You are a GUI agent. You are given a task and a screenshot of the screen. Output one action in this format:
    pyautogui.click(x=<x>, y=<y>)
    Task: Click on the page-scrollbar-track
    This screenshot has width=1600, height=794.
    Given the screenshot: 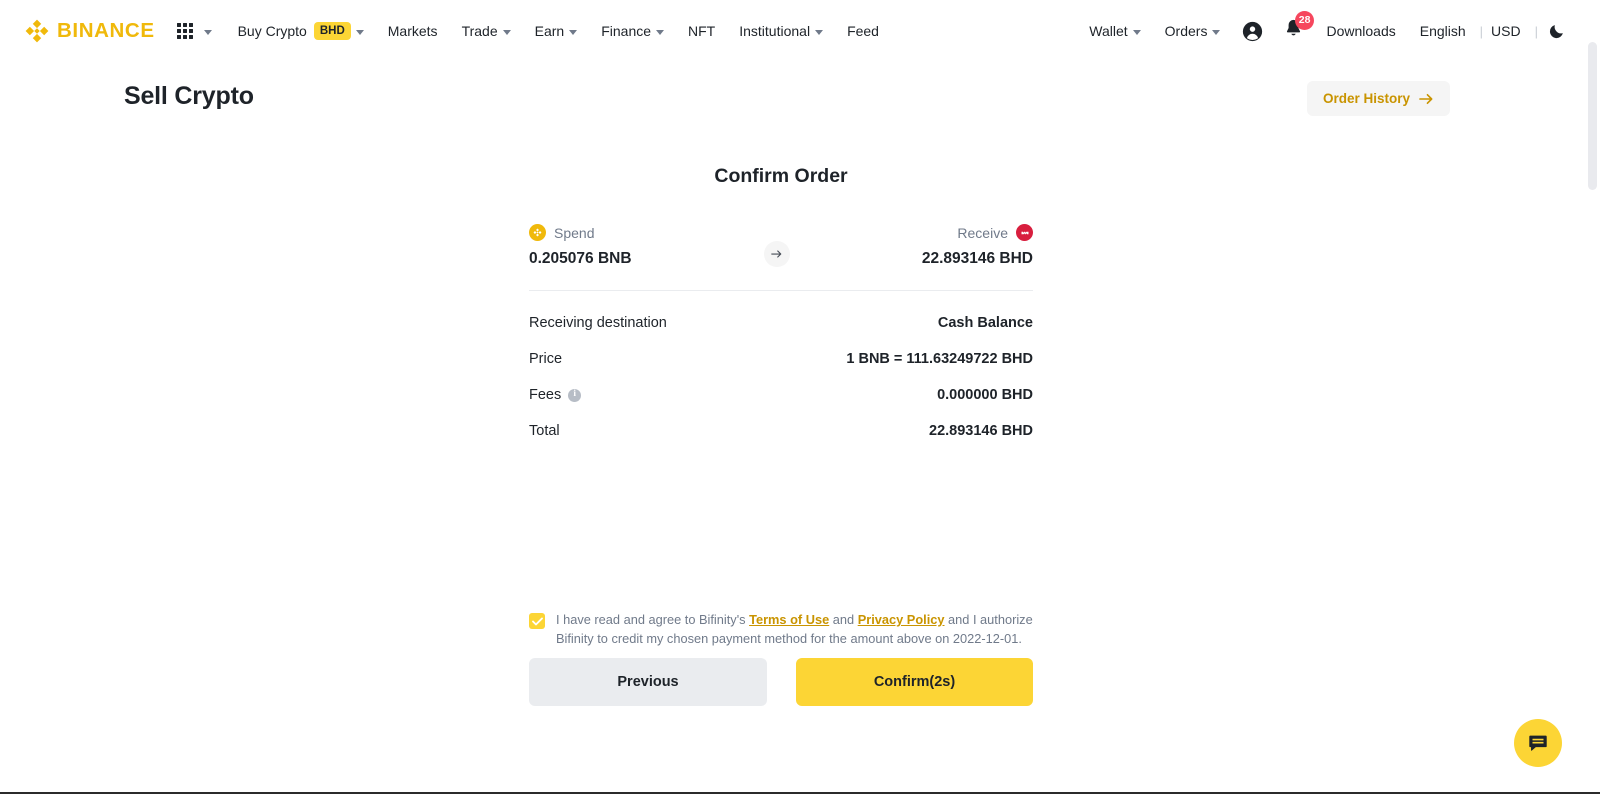 What is the action you would take?
    pyautogui.click(x=1591, y=397)
    